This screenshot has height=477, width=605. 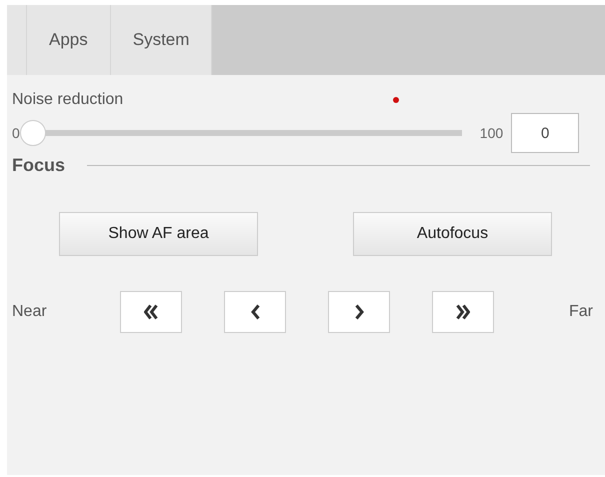 I want to click on slider-min-label: 0, so click(x=16, y=133).